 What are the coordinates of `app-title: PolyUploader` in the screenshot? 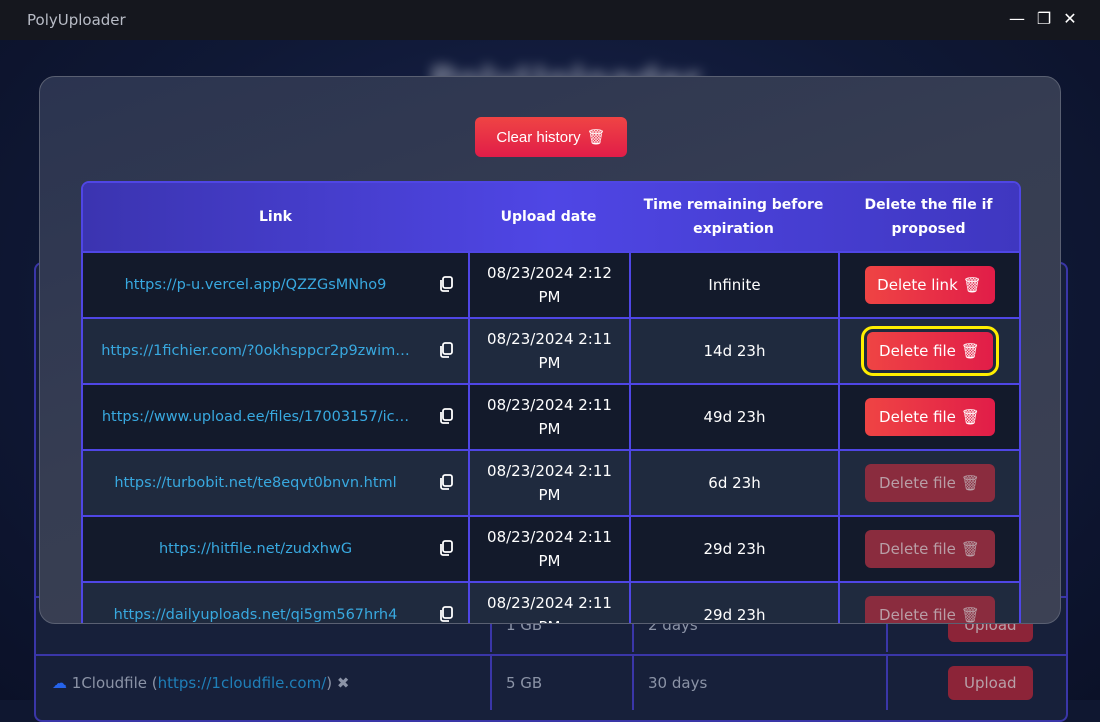 It's located at (76, 20).